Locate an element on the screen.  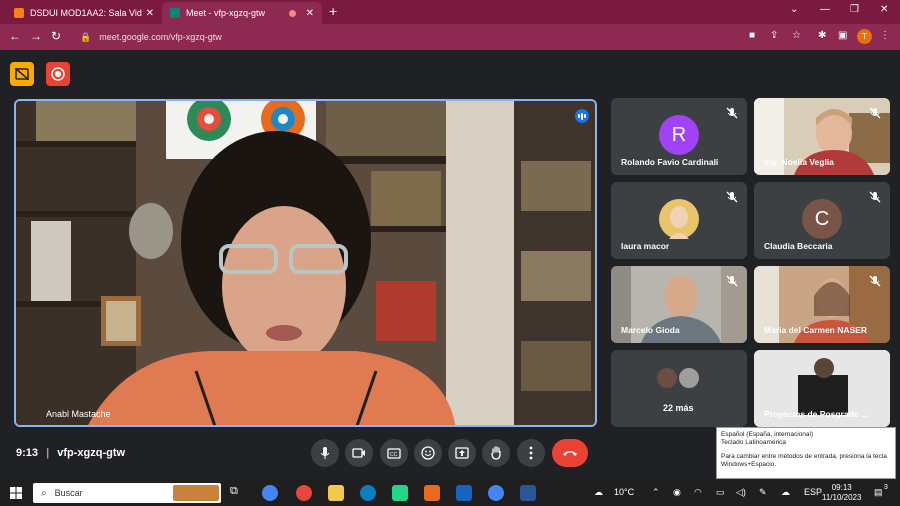
minimize-button: — is located at coordinates (825, 9).